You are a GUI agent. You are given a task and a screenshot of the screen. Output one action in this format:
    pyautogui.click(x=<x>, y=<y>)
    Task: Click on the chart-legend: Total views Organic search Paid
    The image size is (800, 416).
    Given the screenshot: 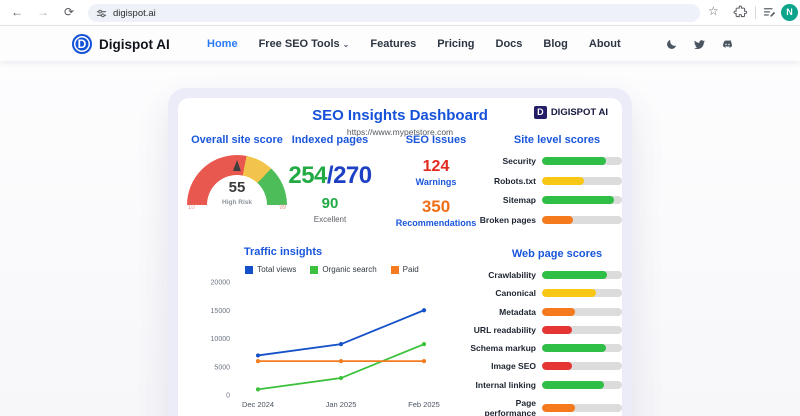 What is the action you would take?
    pyautogui.click(x=332, y=269)
    